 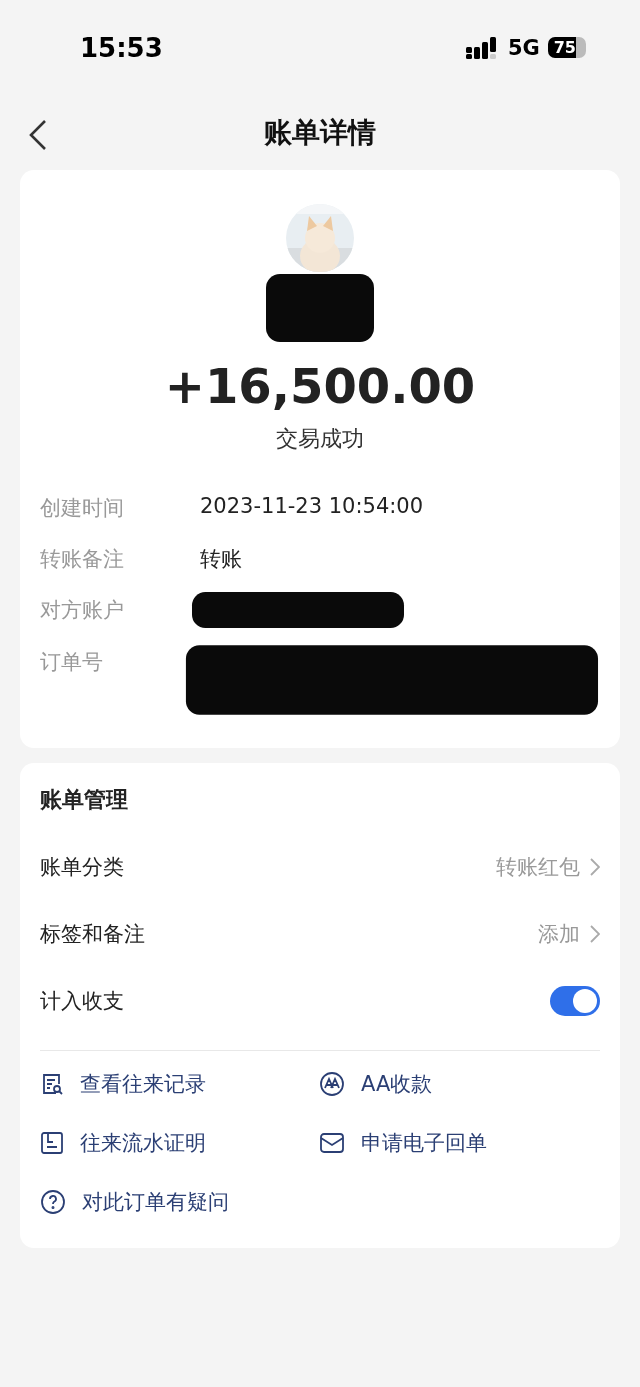 I want to click on detail-value: 转账, so click(x=221, y=559).